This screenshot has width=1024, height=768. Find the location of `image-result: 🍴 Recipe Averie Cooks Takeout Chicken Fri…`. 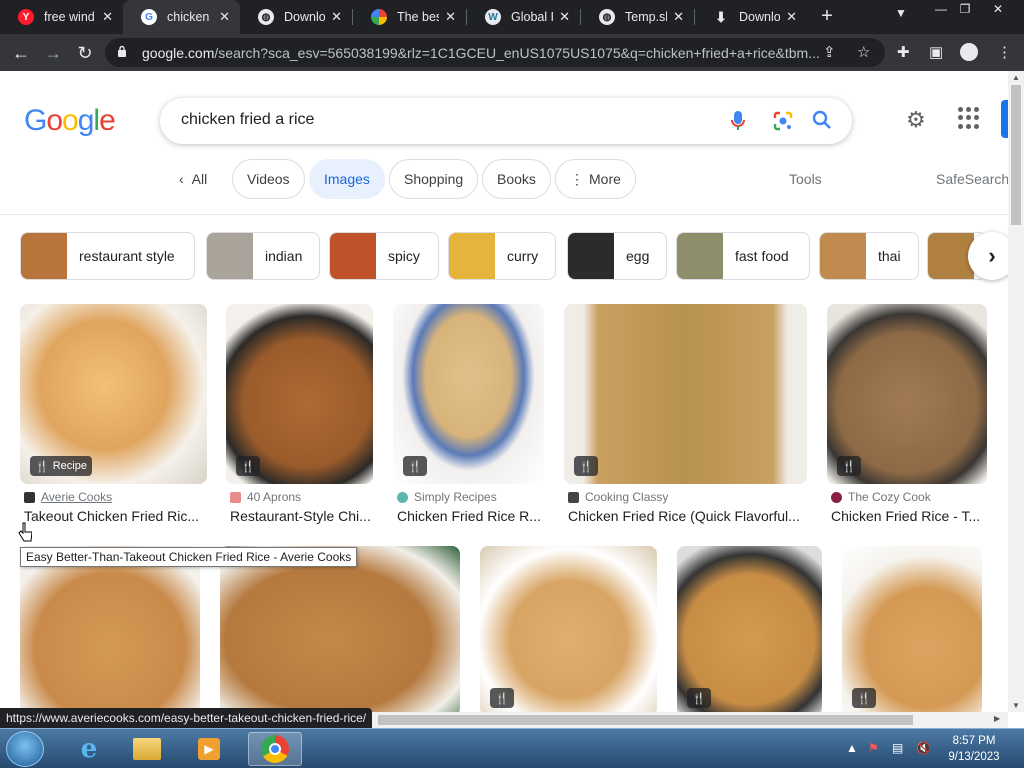

image-result: 🍴 Recipe Averie Cooks Takeout Chicken Fri… is located at coordinates (113, 419).